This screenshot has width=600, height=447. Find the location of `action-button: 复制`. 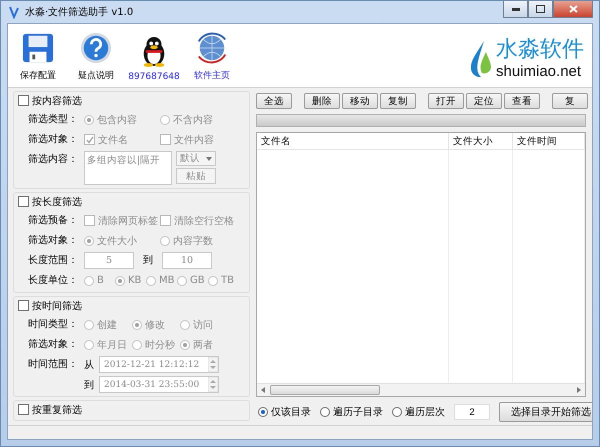

action-button: 复制 is located at coordinates (398, 101).